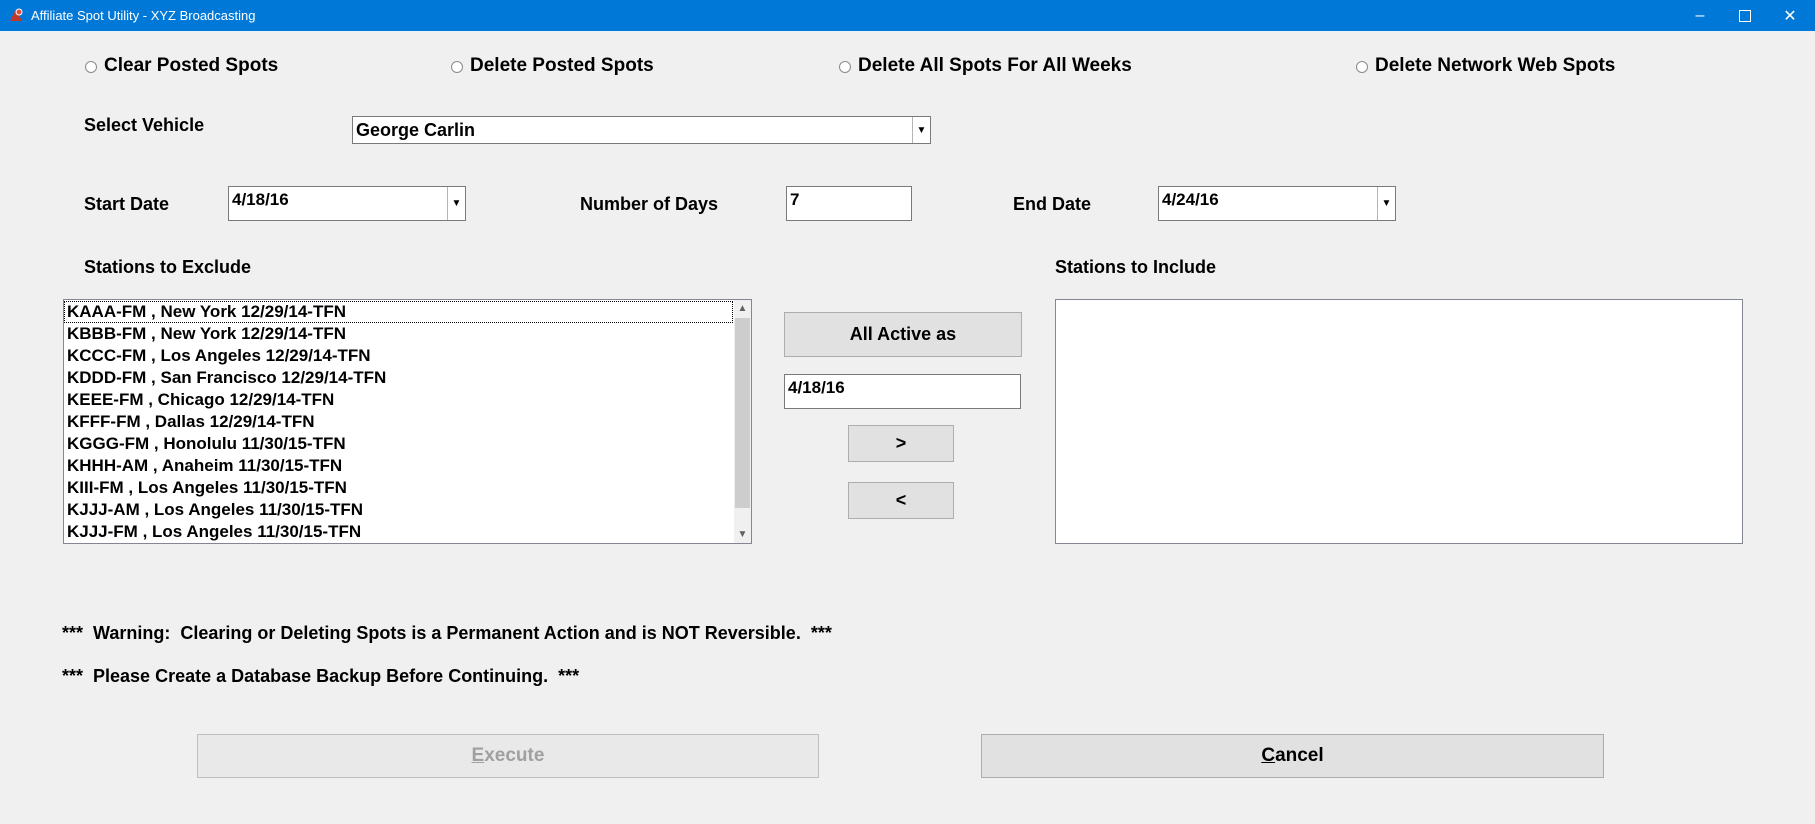 Image resolution: width=1815 pixels, height=824 pixels. What do you see at coordinates (995, 66) in the screenshot?
I see `radio-label-delete-all-spots: Delete All Spots For All Weeks` at bounding box center [995, 66].